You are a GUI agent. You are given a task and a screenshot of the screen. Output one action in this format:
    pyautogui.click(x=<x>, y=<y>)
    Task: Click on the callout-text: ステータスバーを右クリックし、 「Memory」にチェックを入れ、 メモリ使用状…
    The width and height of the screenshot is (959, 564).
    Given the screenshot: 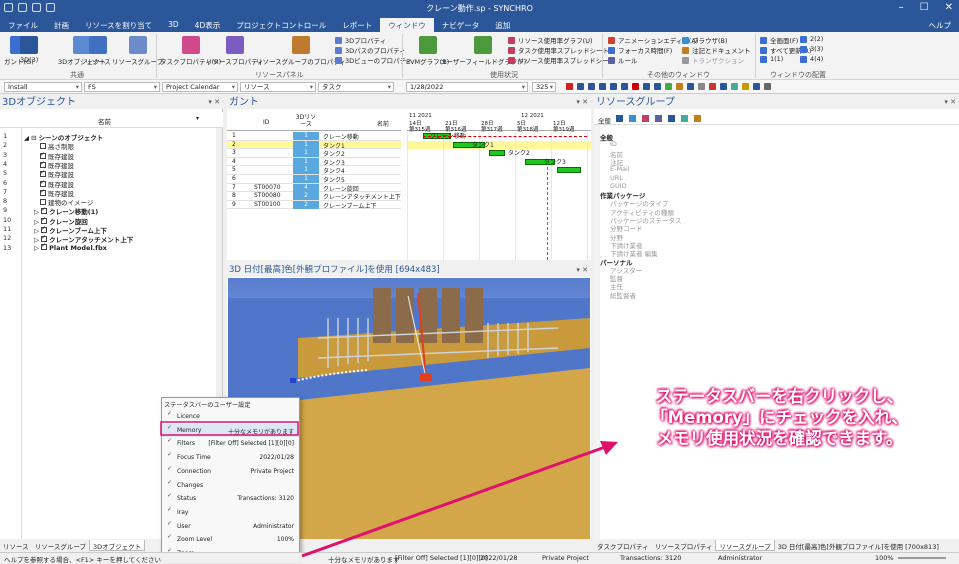 What is the action you would take?
    pyautogui.click(x=779, y=417)
    